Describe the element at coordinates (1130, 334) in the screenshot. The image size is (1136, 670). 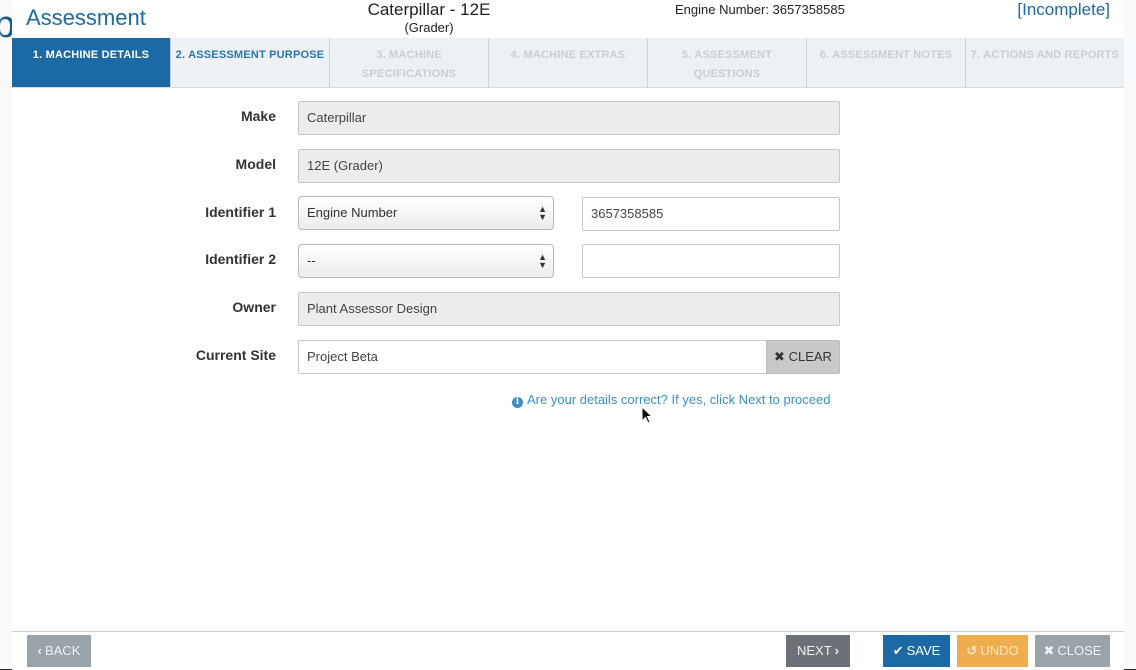
I see `background-edge-right` at that location.